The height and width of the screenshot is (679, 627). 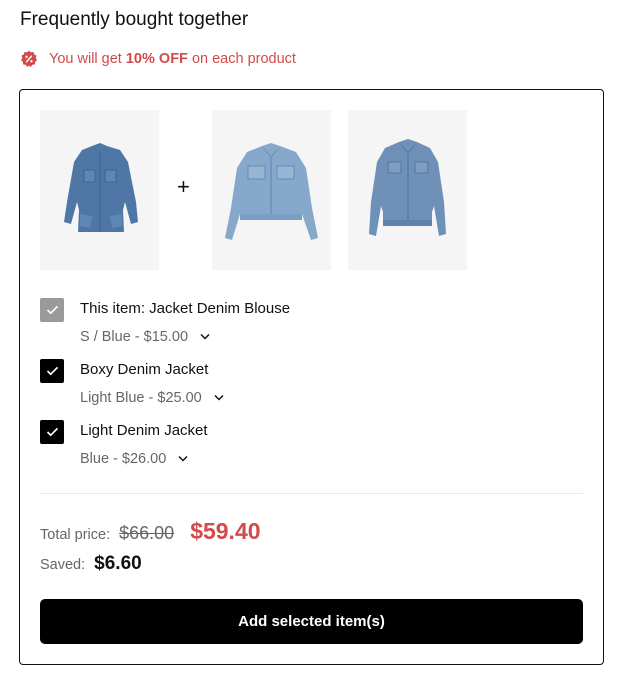 What do you see at coordinates (144, 430) in the screenshot?
I see `item-name: Light Denim Jacket` at bounding box center [144, 430].